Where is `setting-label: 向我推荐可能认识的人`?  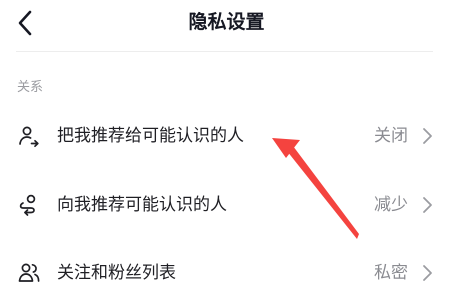
setting-label: 向我推荐可能认识的人 is located at coordinates (142, 205).